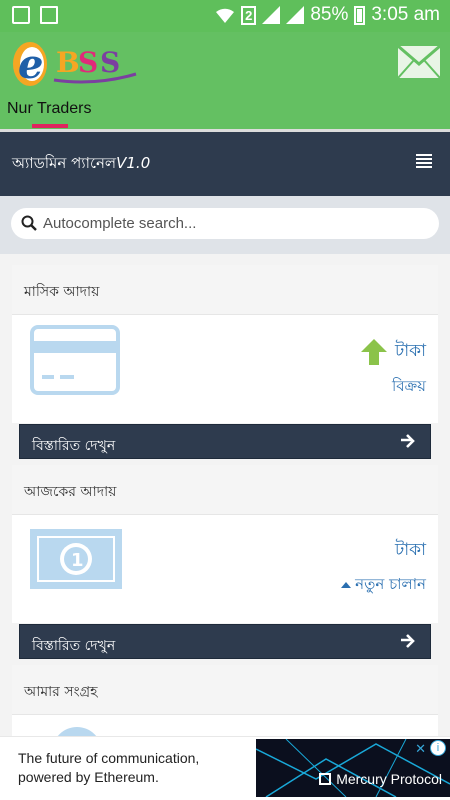 The height and width of the screenshot is (800, 450). What do you see at coordinates (49, 15) in the screenshot?
I see `document-icon` at bounding box center [49, 15].